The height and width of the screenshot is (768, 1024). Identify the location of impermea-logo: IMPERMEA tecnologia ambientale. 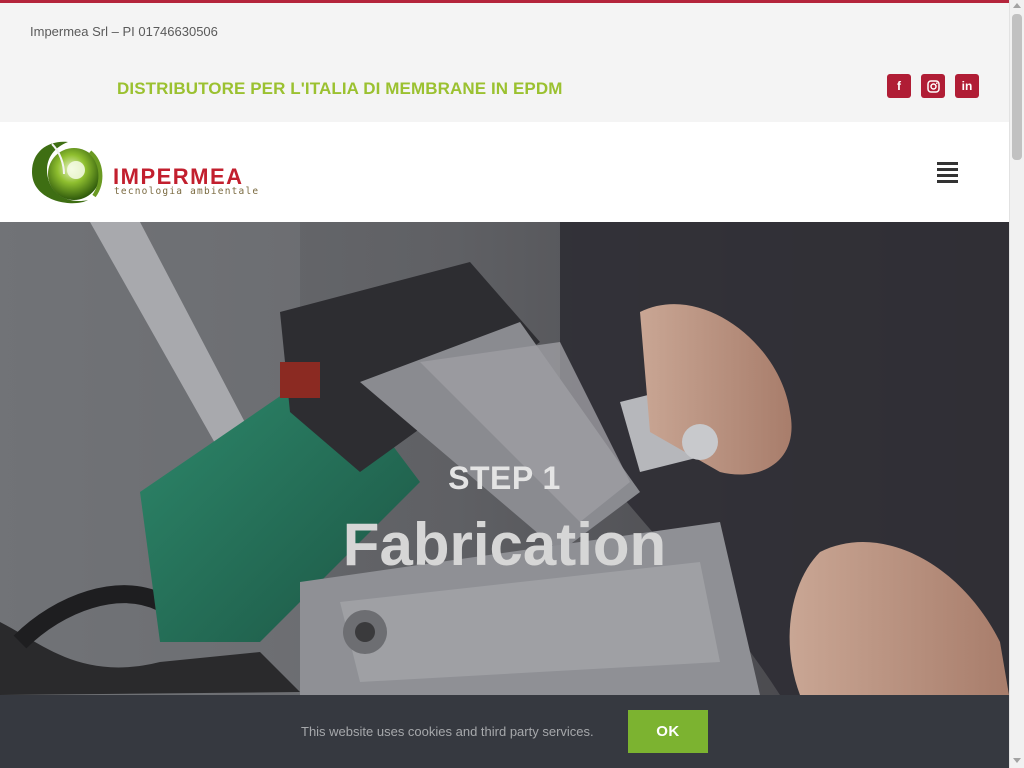
(150, 172).